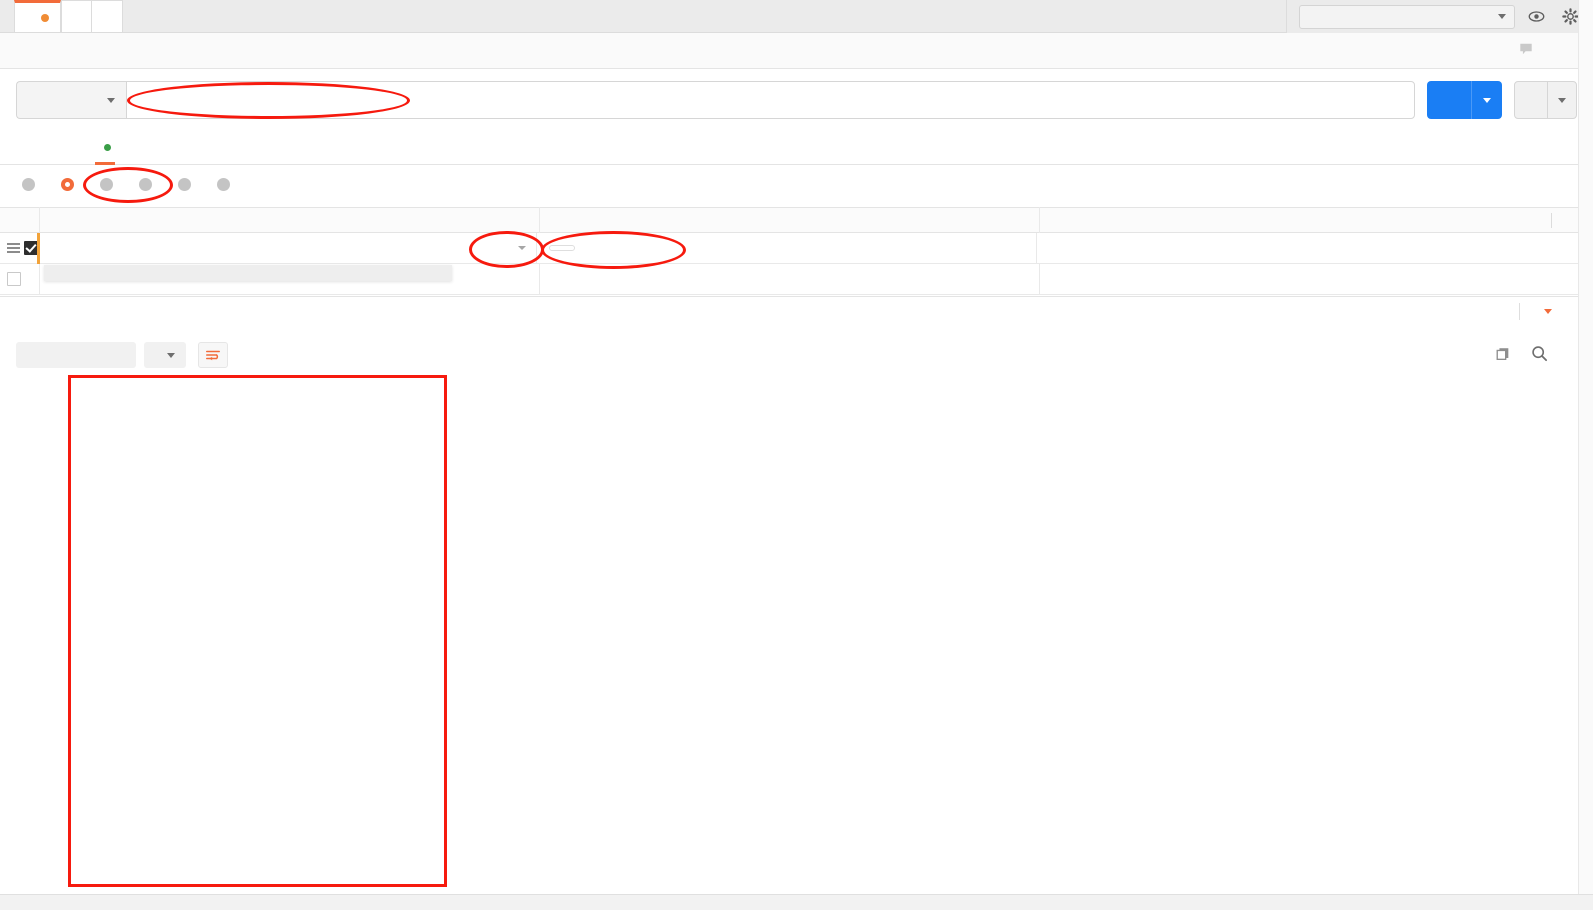  I want to click on response-tab-cookies, so click(50, 312).